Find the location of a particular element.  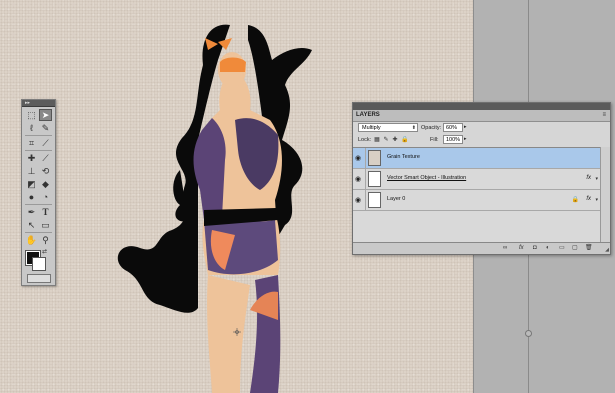

add-layer-style-icon: fx is located at coordinates (521, 248).